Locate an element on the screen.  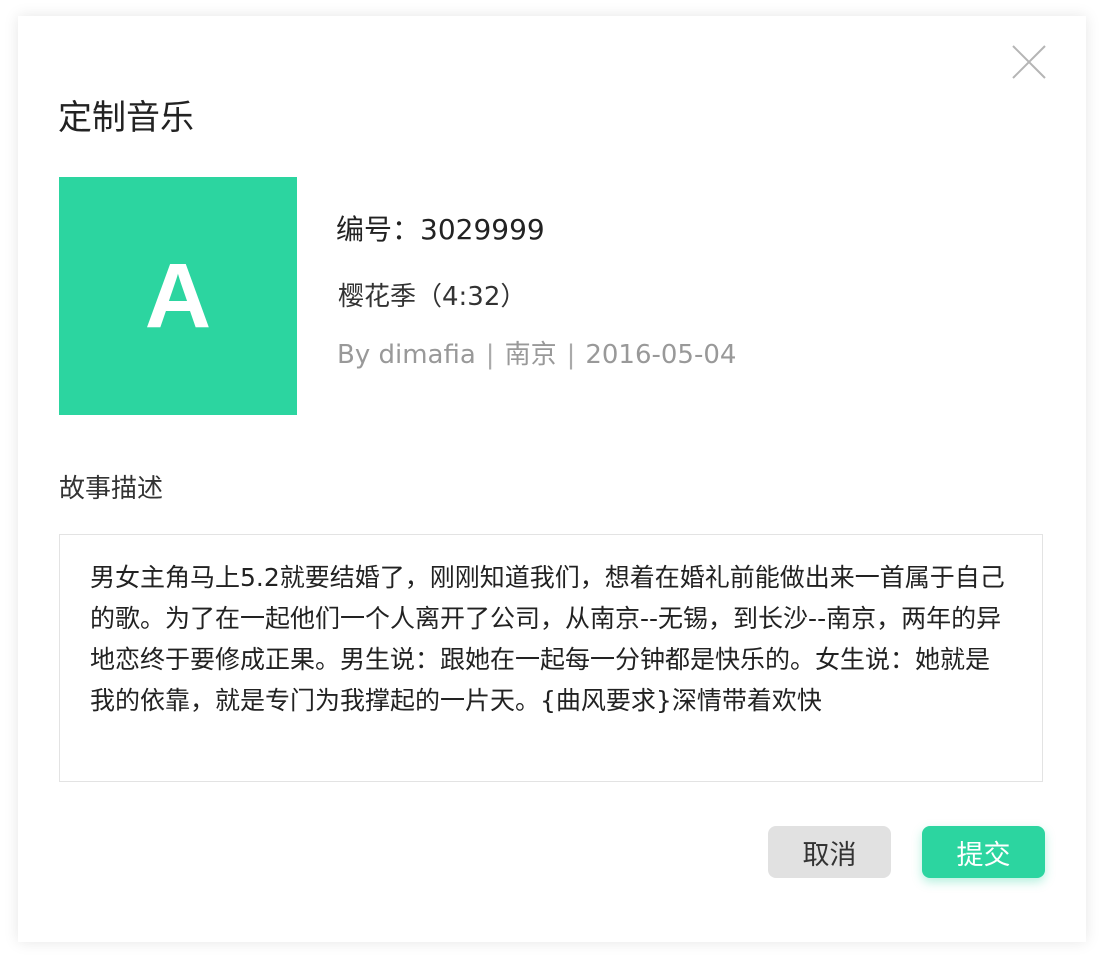
cancel-button: 取消 is located at coordinates (829, 852).